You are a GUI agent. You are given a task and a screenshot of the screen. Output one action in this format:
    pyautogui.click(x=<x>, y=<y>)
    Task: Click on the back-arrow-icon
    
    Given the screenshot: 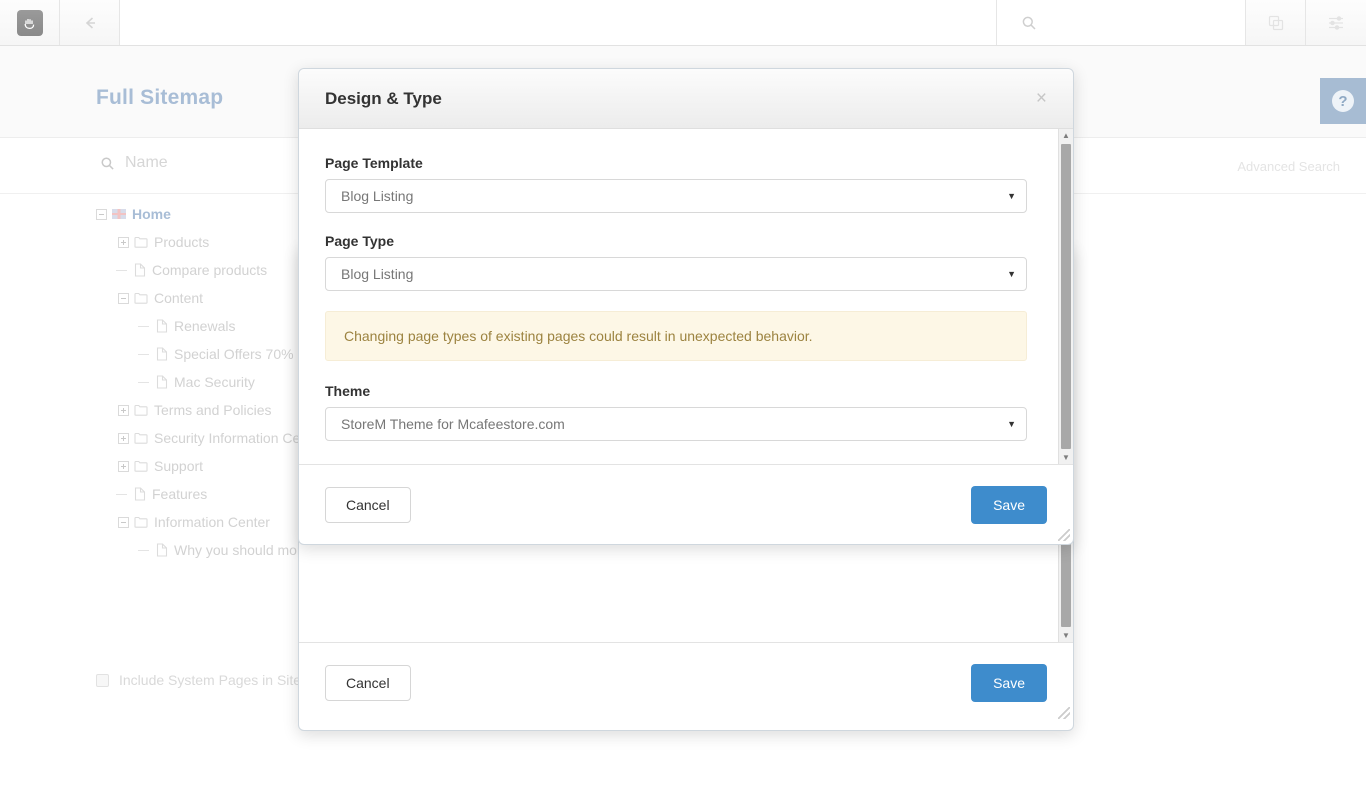 What is the action you would take?
    pyautogui.click(x=90, y=22)
    